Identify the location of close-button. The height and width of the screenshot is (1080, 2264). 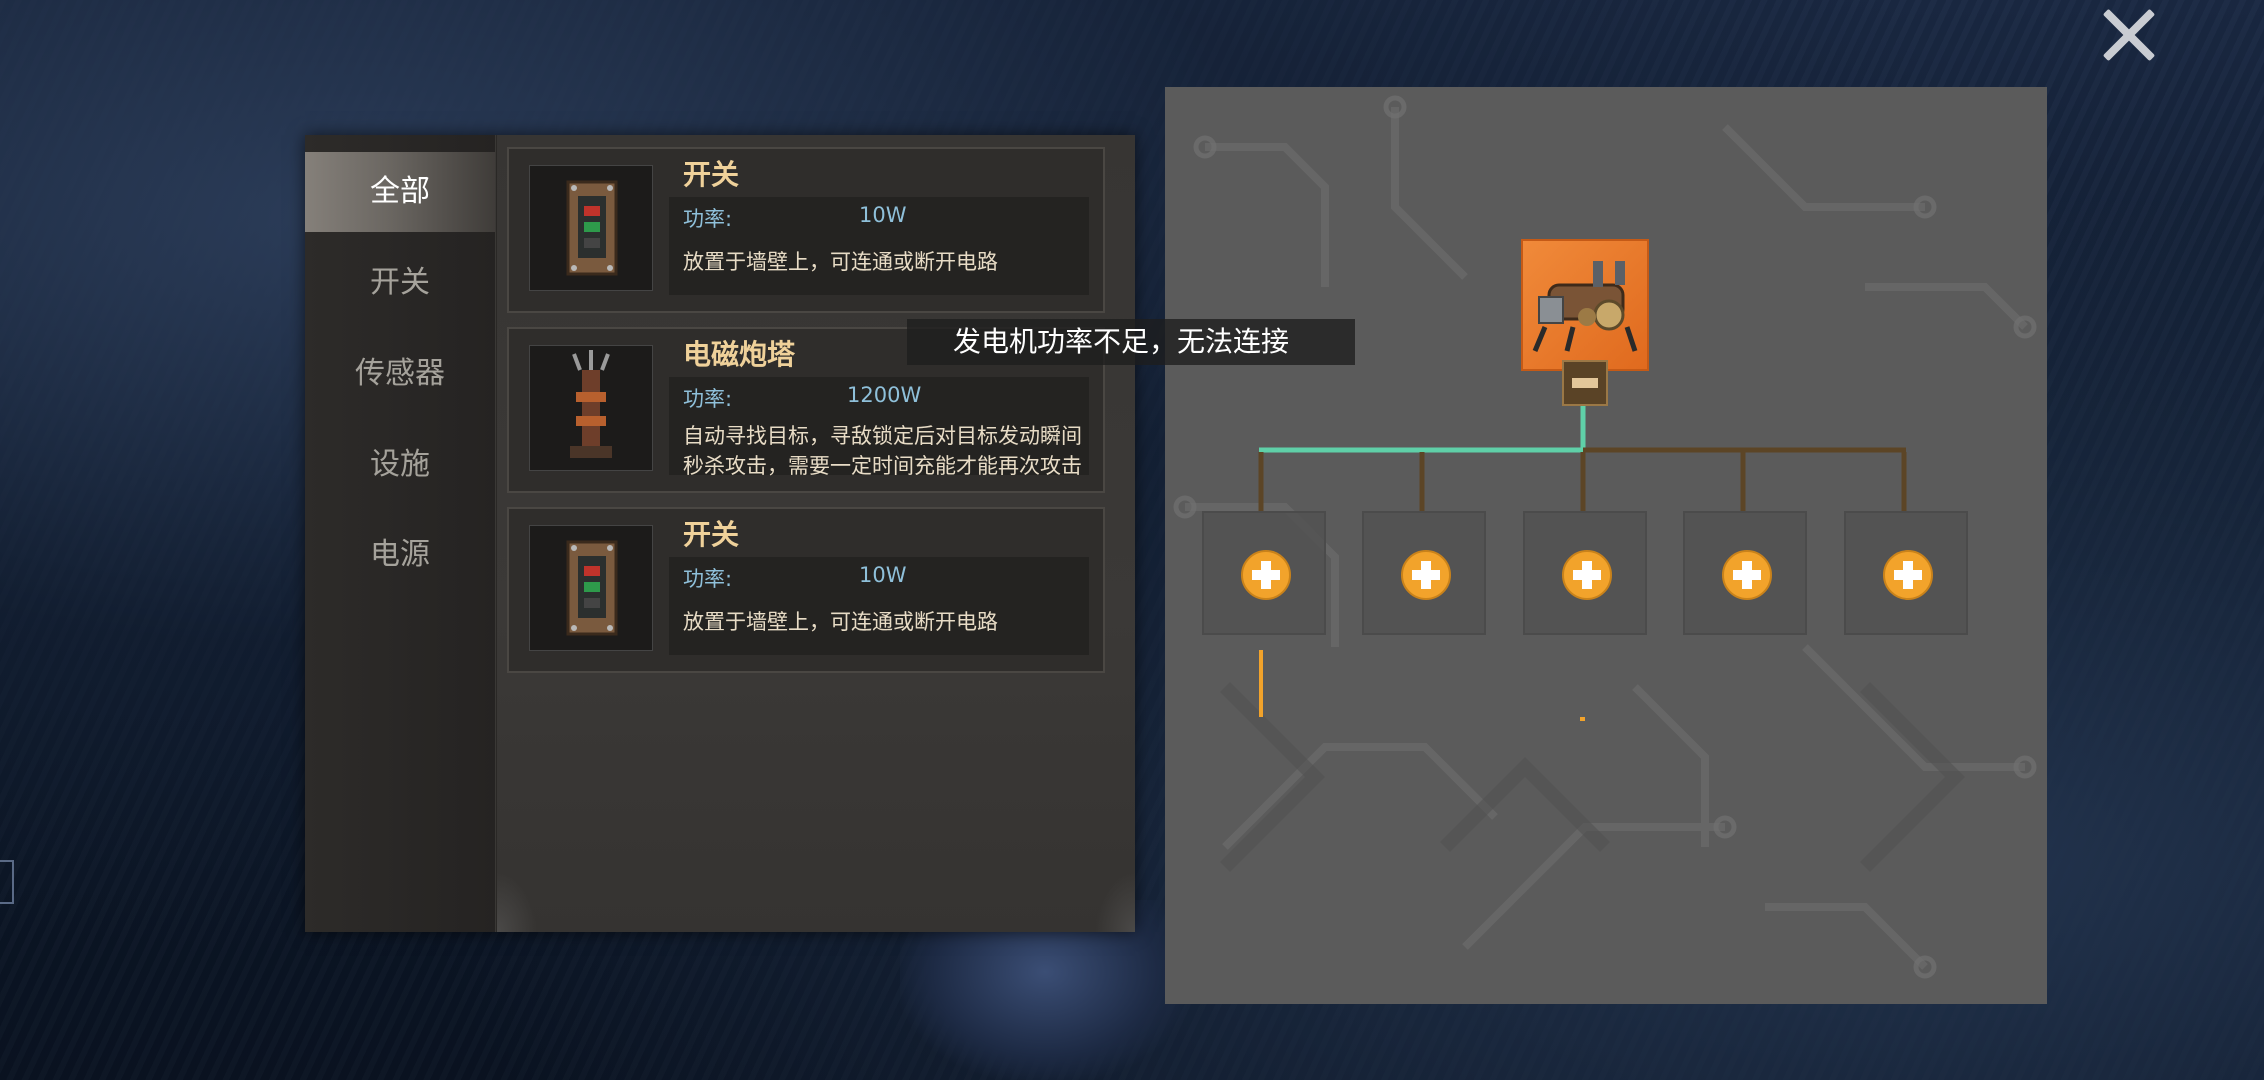
(2129, 35).